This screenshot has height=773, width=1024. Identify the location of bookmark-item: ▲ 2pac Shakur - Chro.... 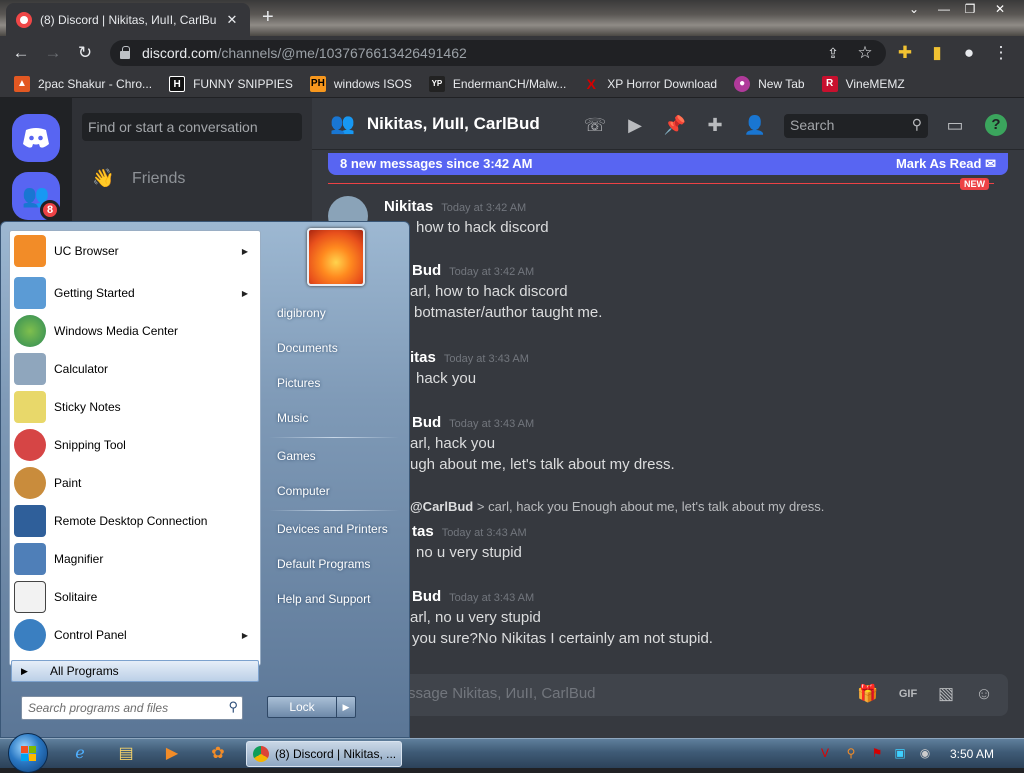
(83, 83).